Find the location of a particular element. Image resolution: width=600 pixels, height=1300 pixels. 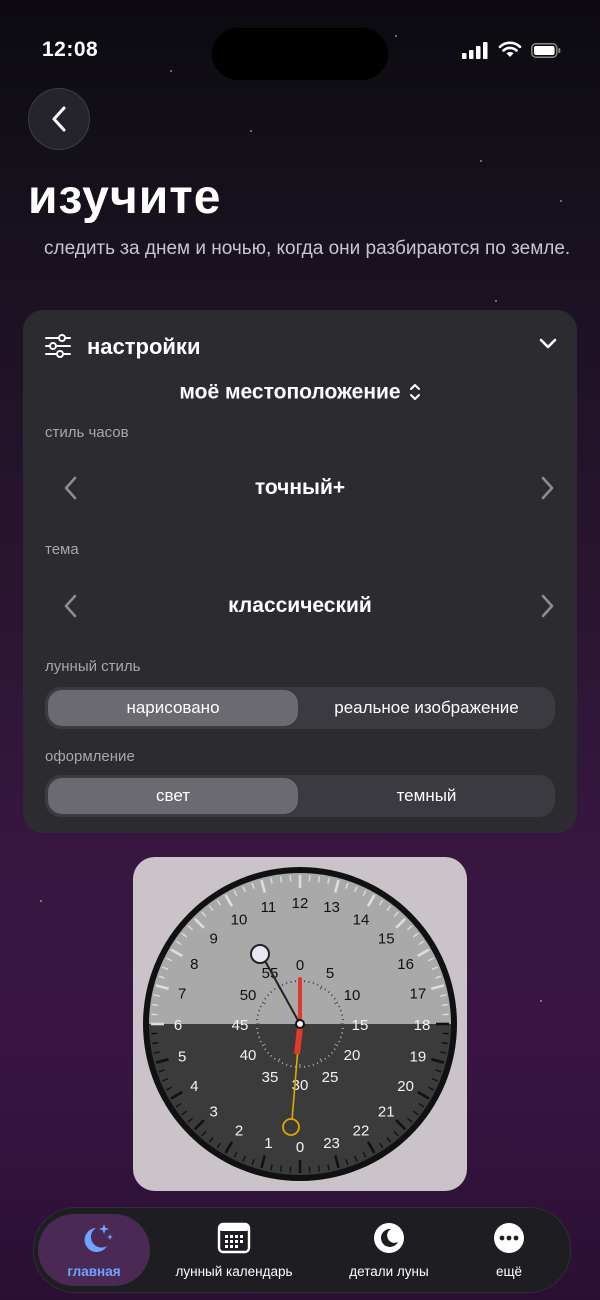

status-bar: 12:08 is located at coordinates (300, 45).